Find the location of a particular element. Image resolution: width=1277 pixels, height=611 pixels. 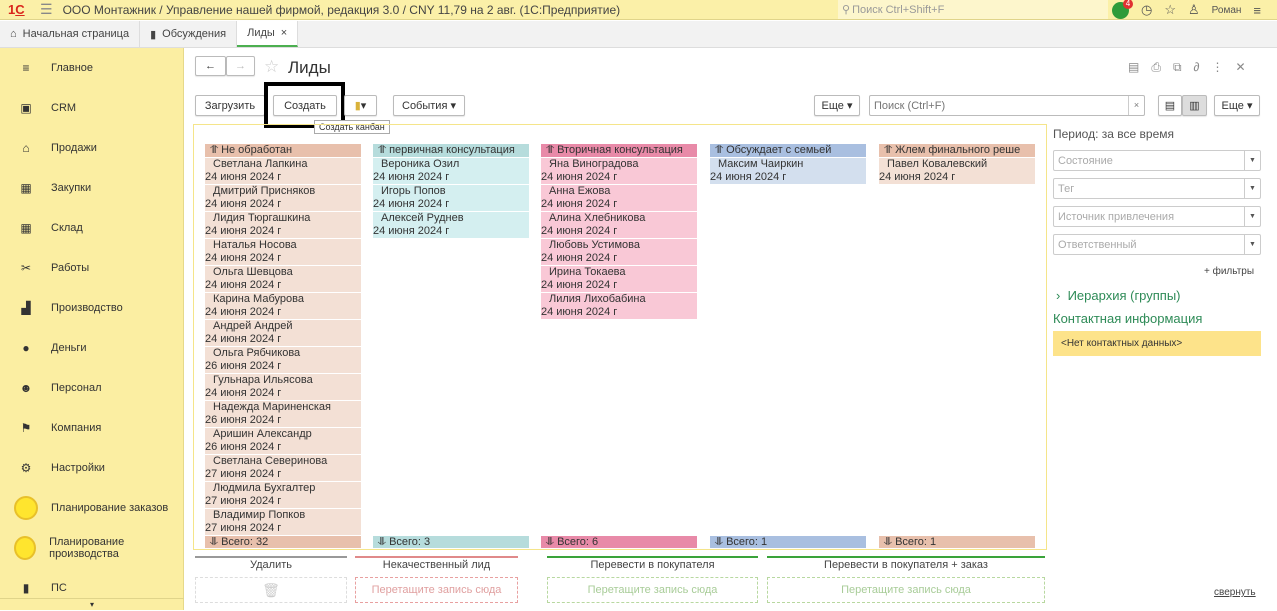

section-icon: ▟ is located at coordinates (26, 308).